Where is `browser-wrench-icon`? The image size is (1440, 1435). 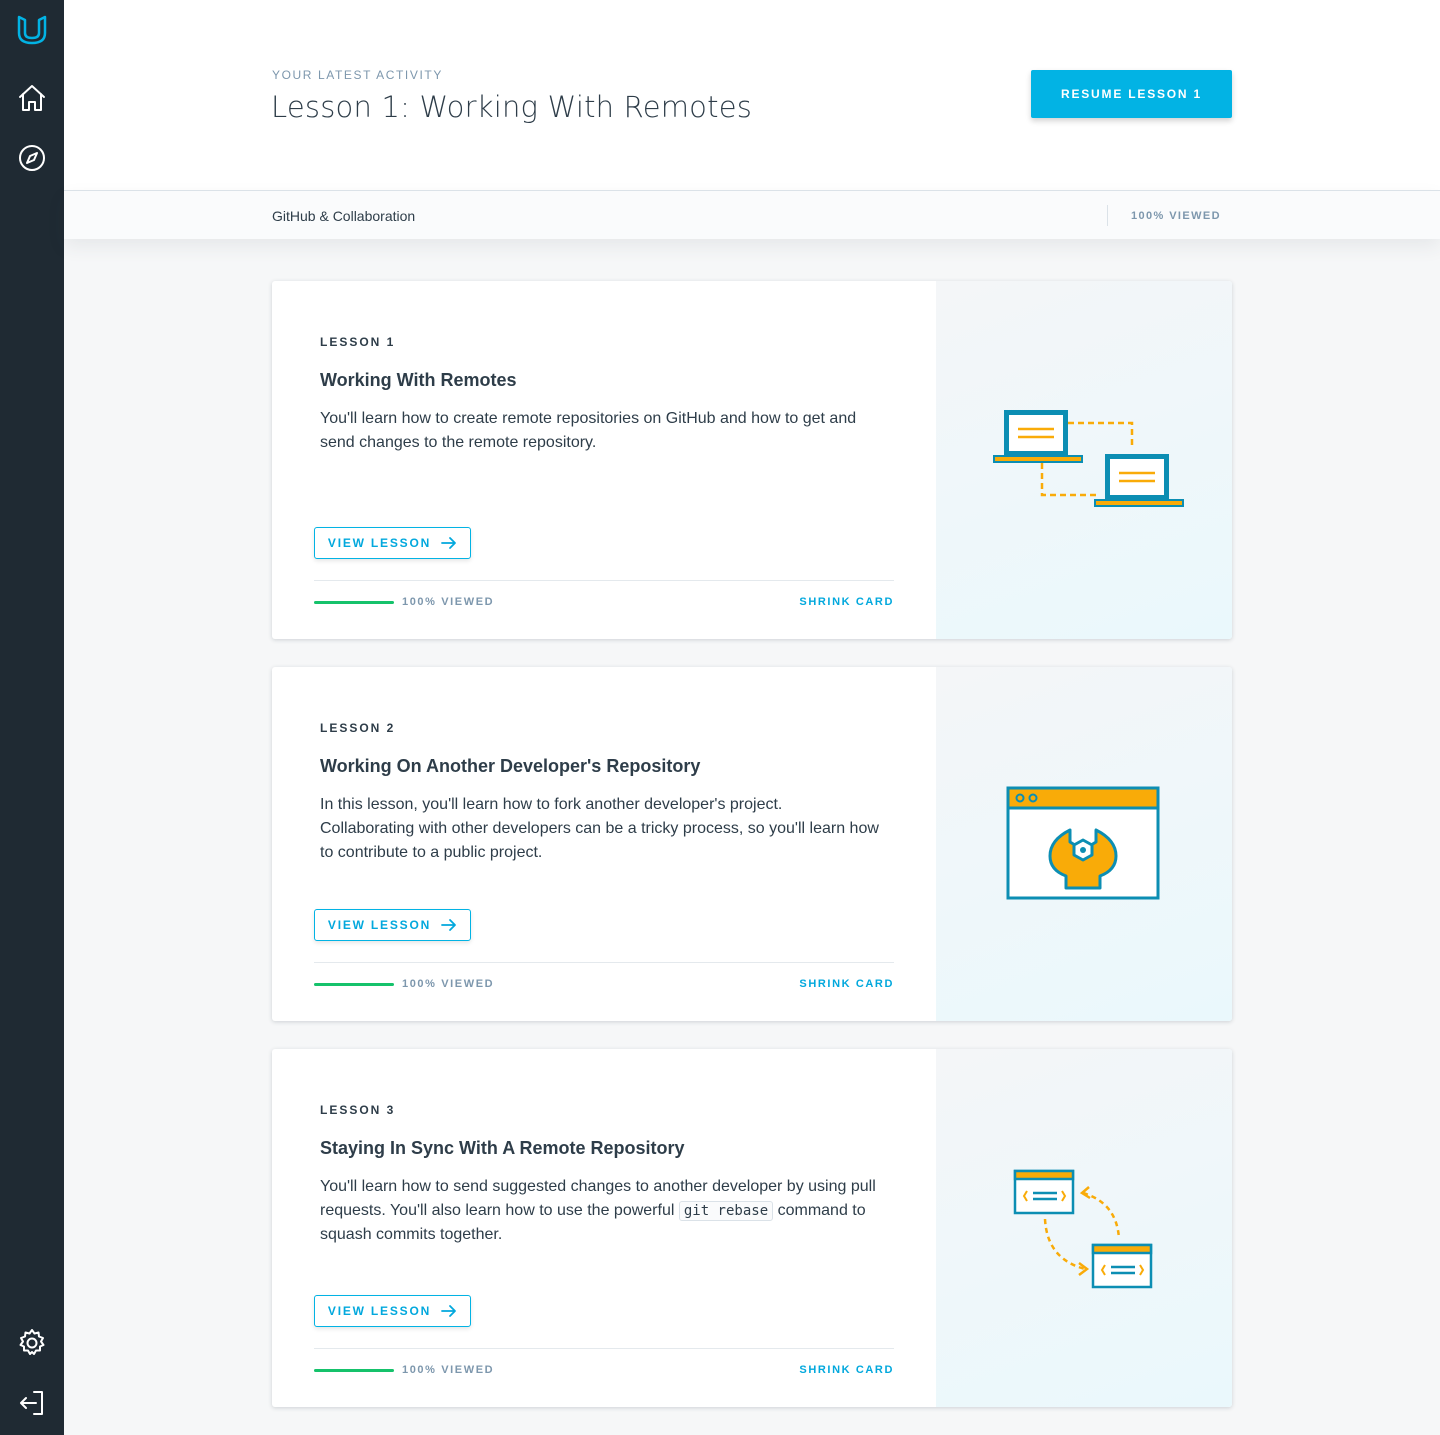
browser-wrench-icon is located at coordinates (1083, 843).